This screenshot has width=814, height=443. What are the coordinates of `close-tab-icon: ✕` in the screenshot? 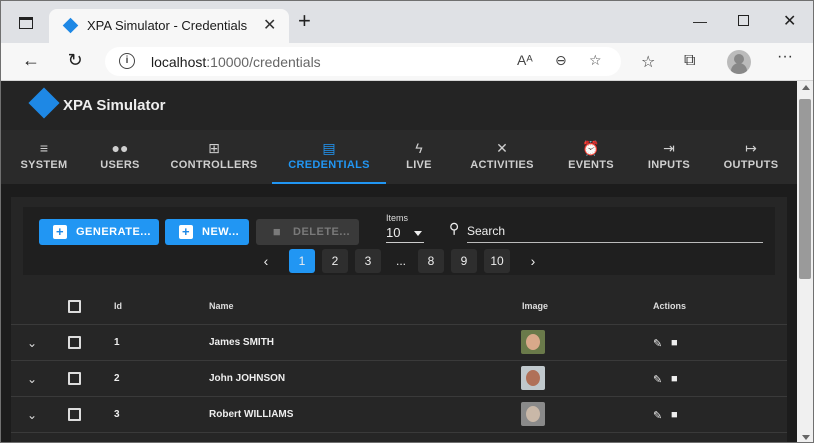 It's located at (269, 25).